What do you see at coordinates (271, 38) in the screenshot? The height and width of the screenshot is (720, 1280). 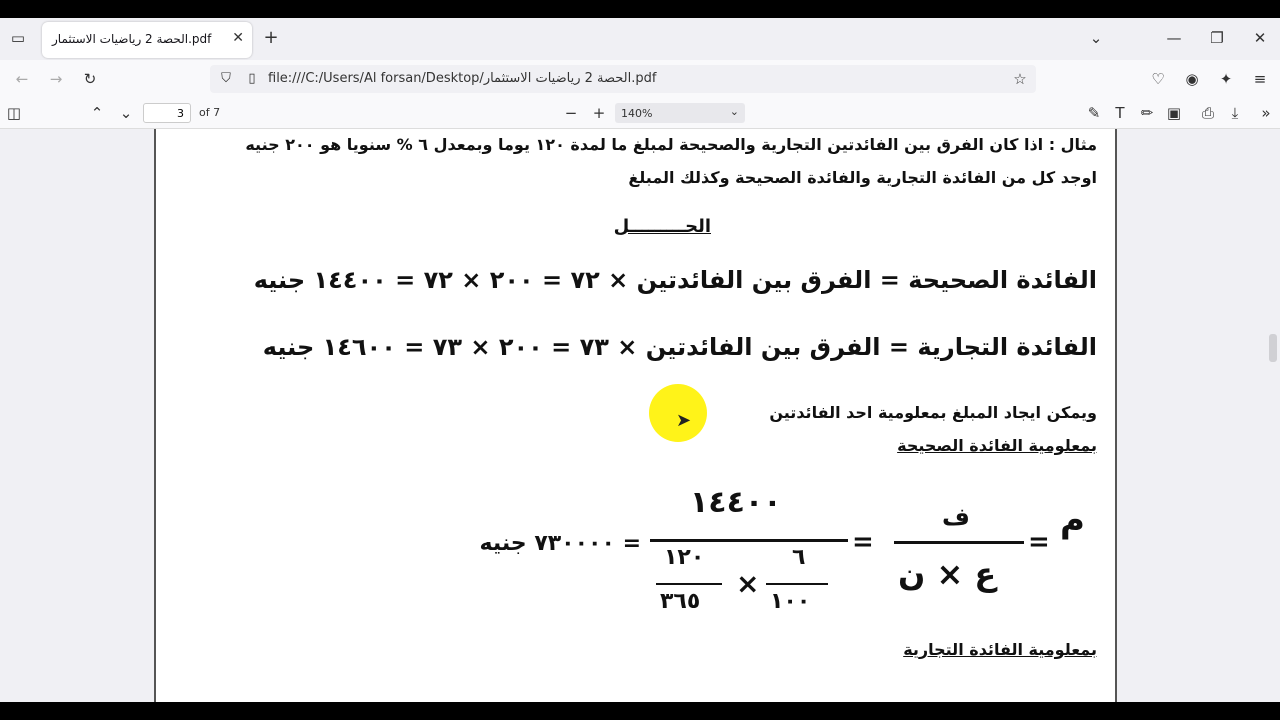 I see `new-tab-icon: +` at bounding box center [271, 38].